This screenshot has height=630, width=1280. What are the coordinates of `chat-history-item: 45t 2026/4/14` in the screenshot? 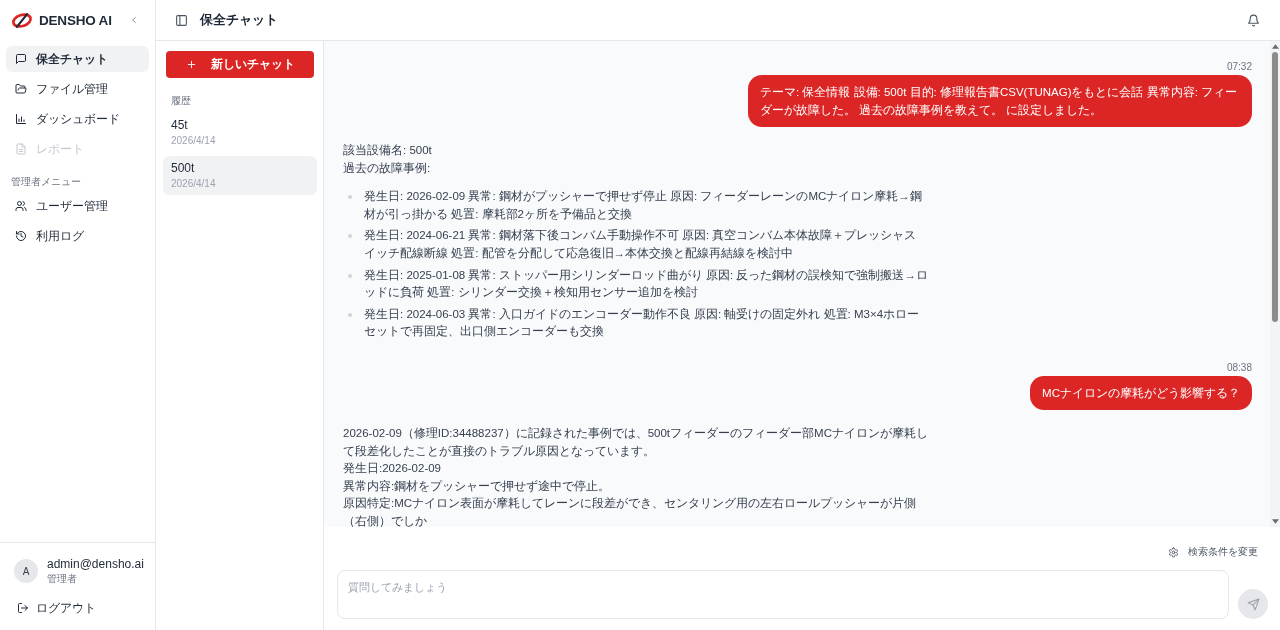 It's located at (240, 132).